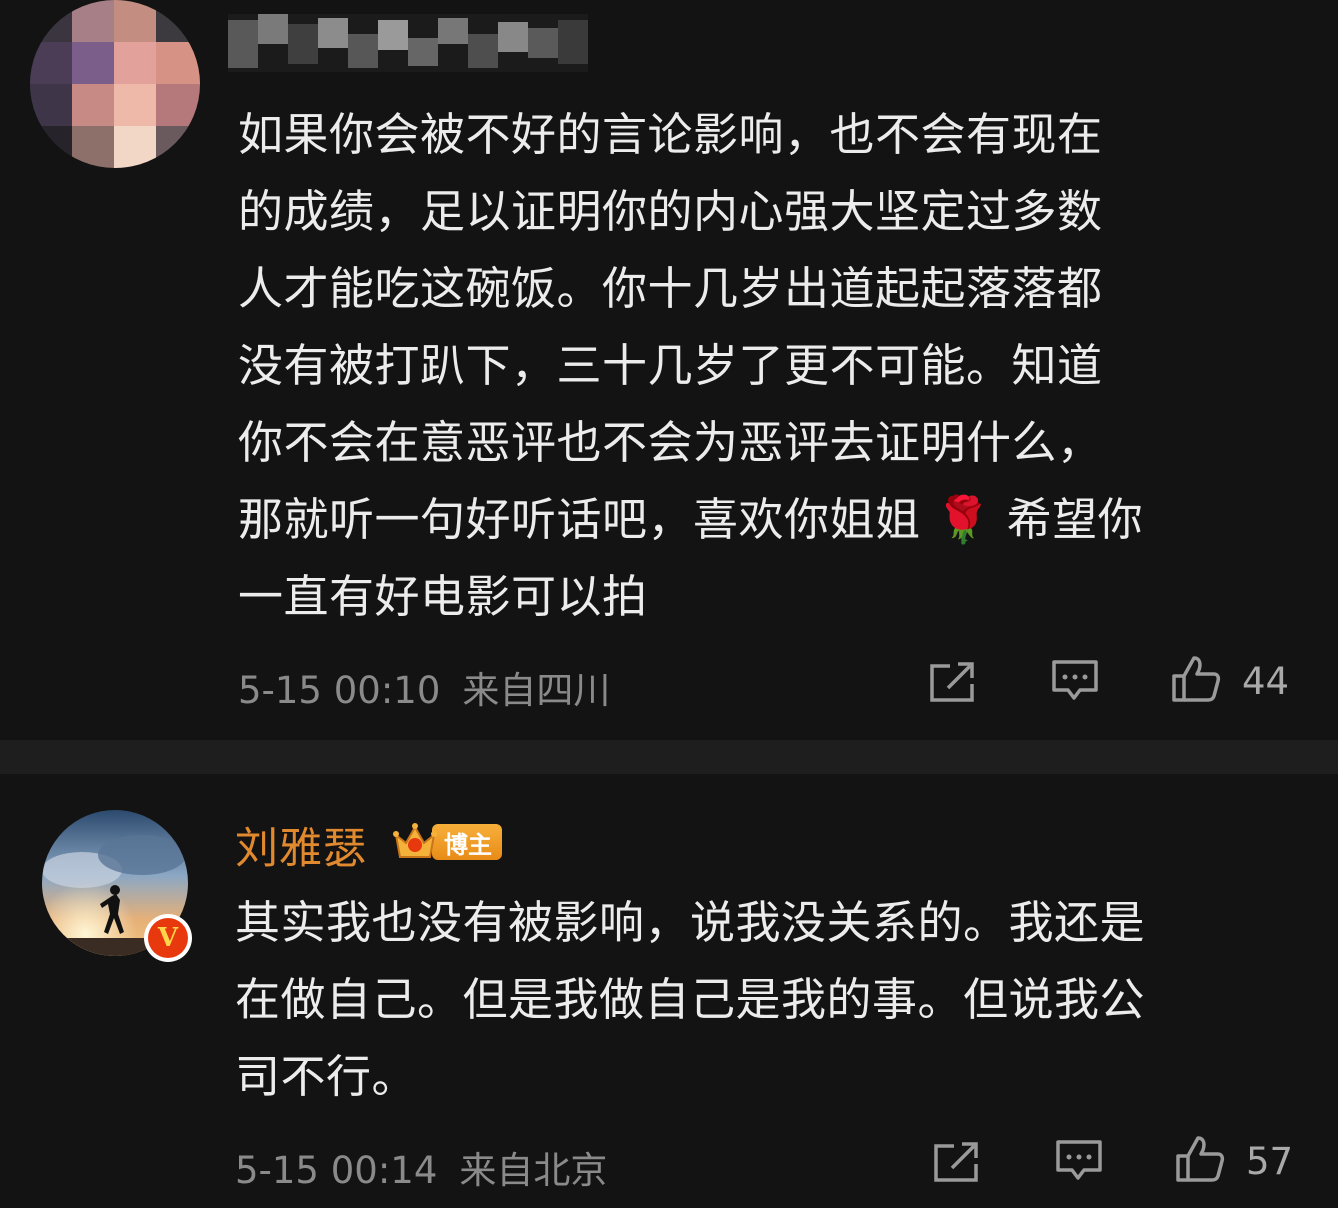  I want to click on blogger-badge: 博主, so click(447, 842).